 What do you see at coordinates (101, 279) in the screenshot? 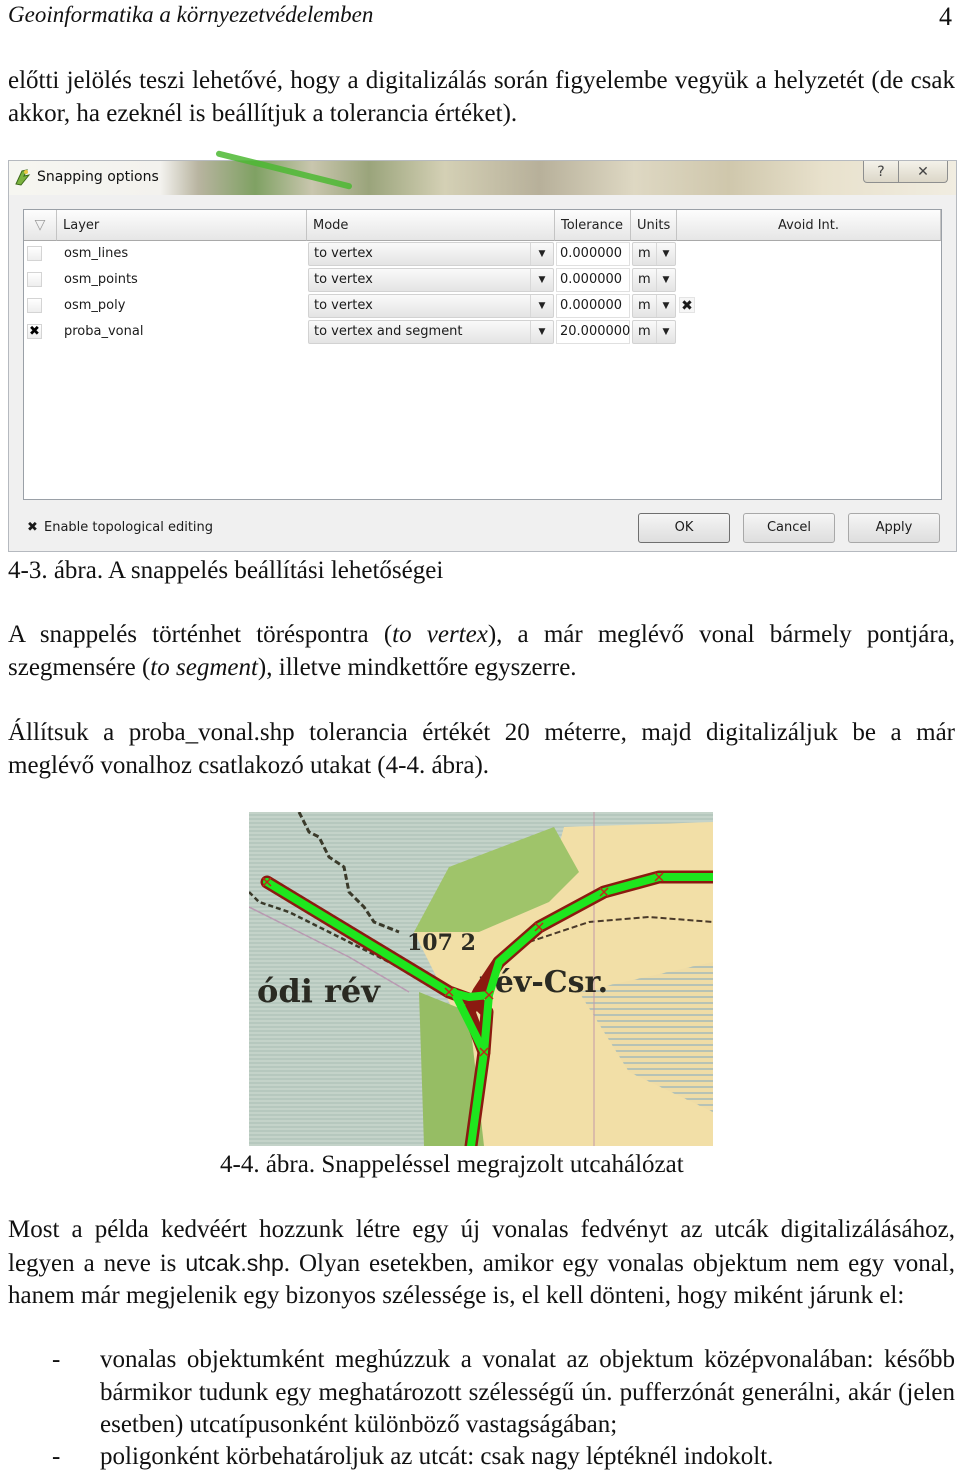
I see `layer-name: osm_points` at bounding box center [101, 279].